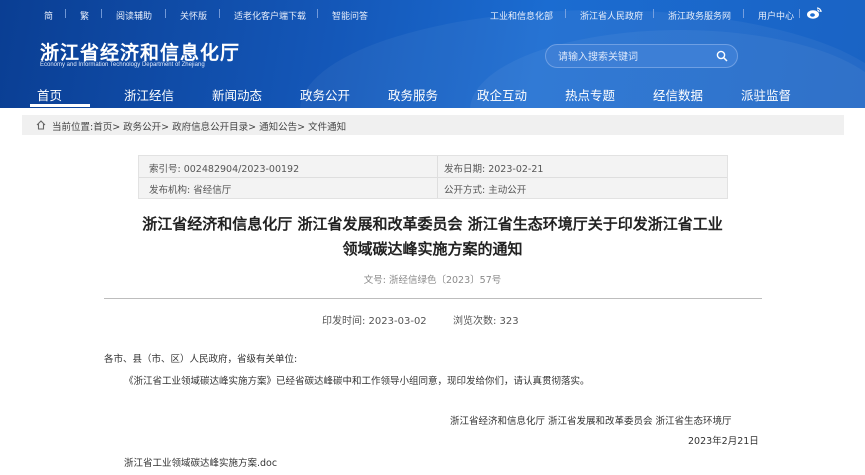 The height and width of the screenshot is (475, 865). I want to click on nav-item-topics: 热点专题, so click(590, 94).